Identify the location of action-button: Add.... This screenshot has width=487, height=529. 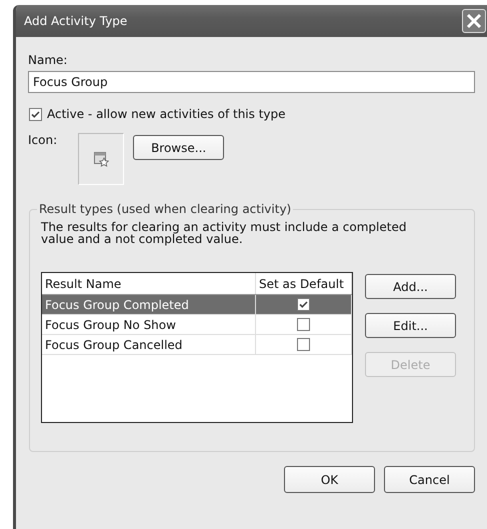
(410, 286).